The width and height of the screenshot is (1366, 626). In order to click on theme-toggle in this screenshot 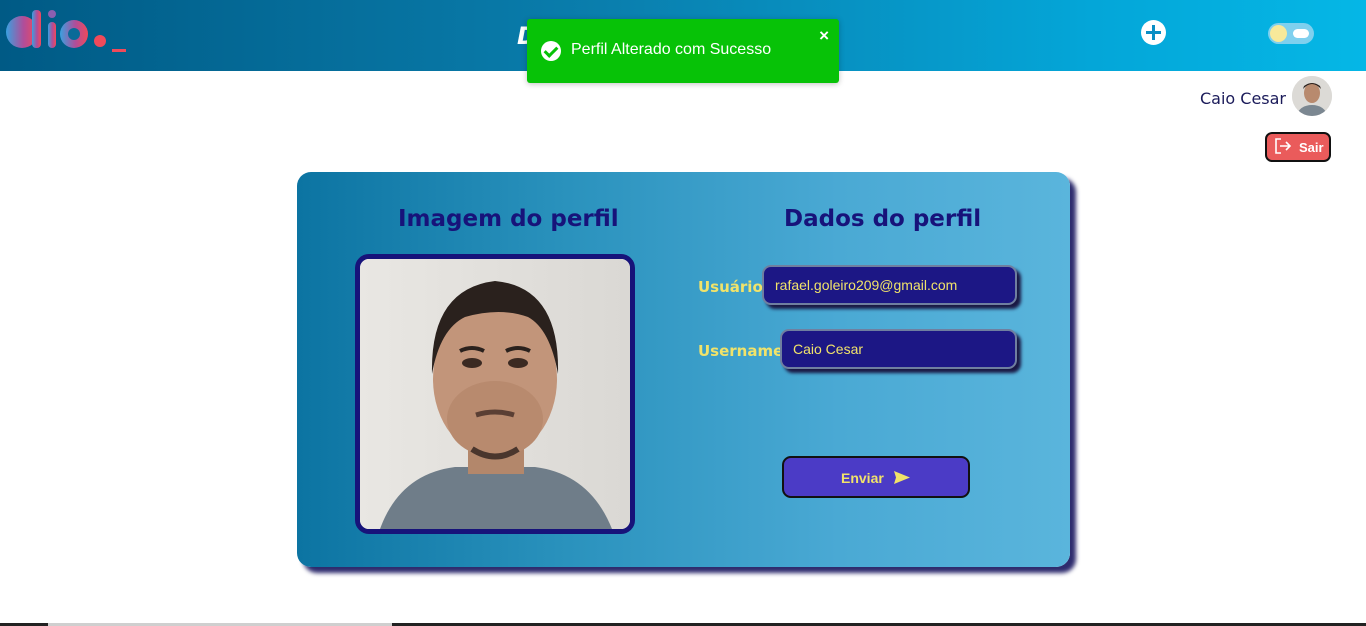, I will do `click(1291, 33)`.